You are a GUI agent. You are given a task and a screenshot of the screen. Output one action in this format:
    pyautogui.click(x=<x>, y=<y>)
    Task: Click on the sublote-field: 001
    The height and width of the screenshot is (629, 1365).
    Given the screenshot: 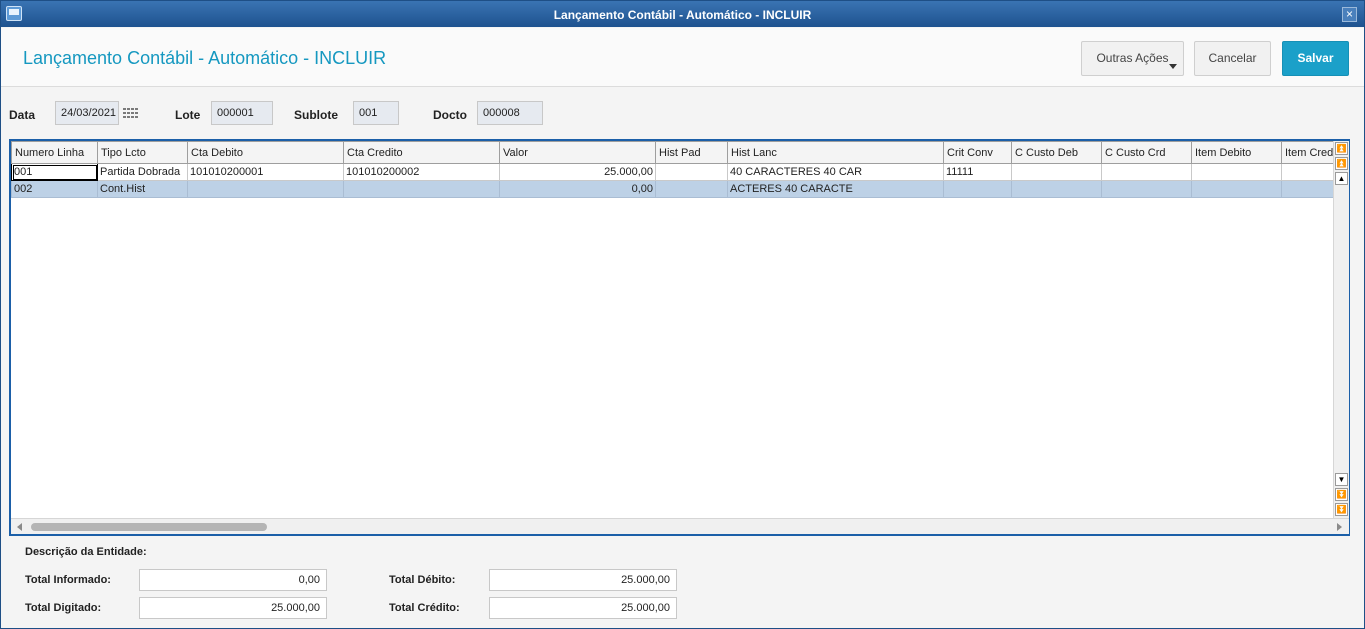 What is the action you would take?
    pyautogui.click(x=376, y=113)
    